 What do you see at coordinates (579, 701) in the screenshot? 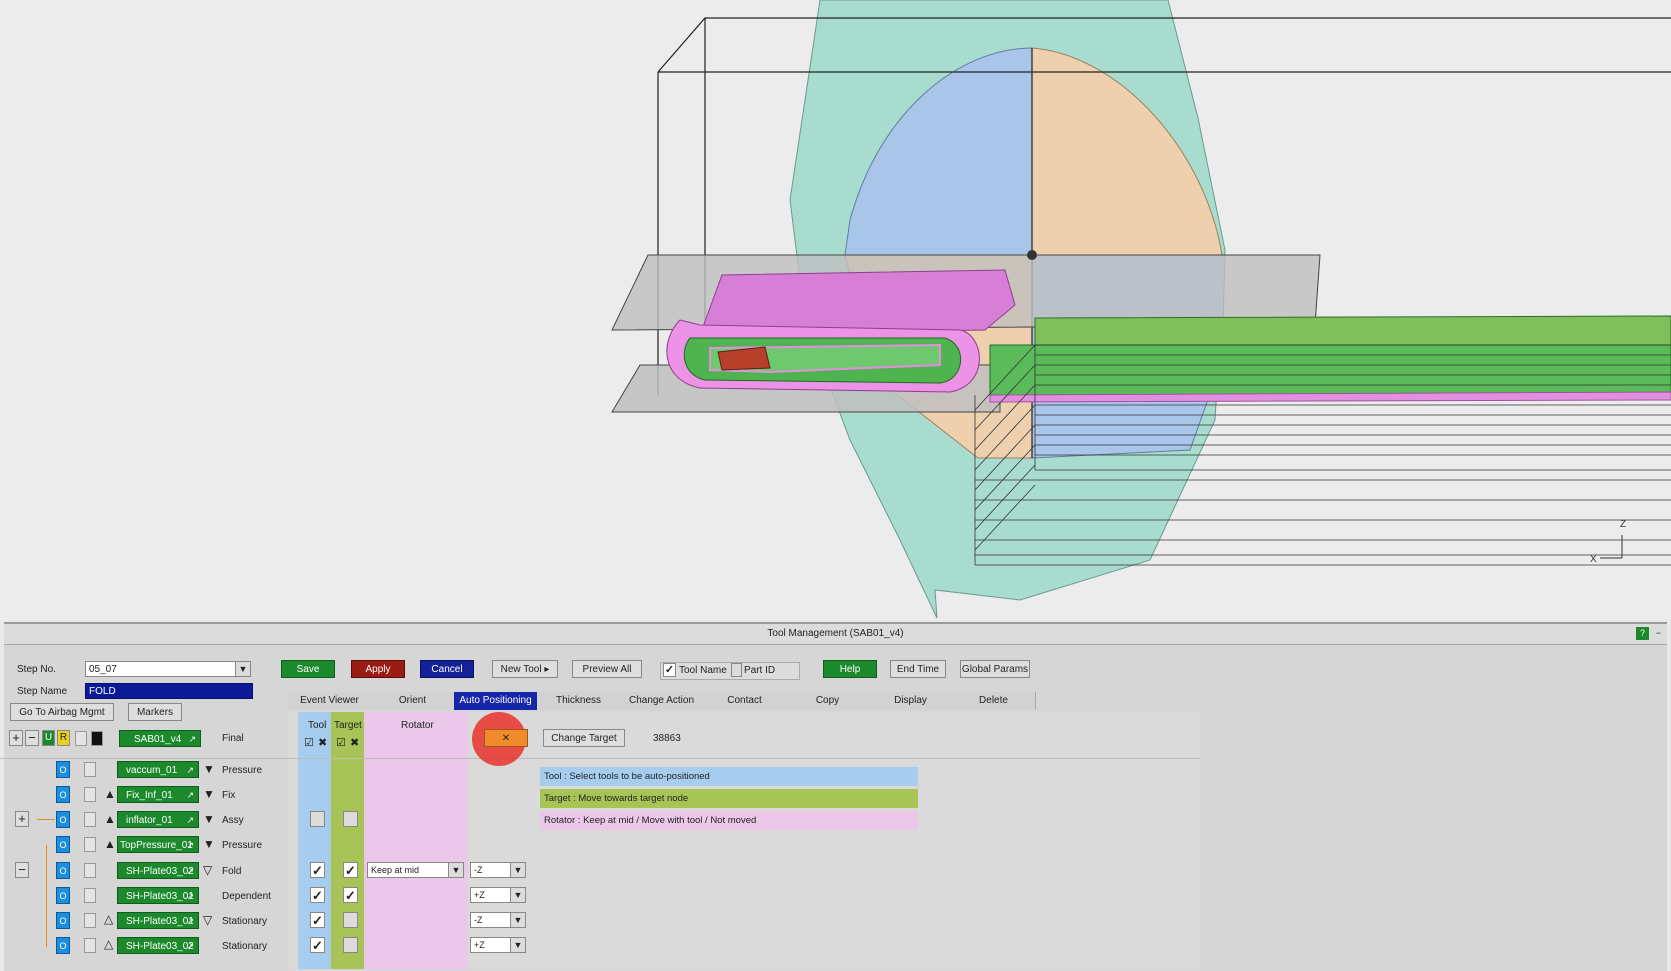
I see `tab-thickness: Thickness` at bounding box center [579, 701].